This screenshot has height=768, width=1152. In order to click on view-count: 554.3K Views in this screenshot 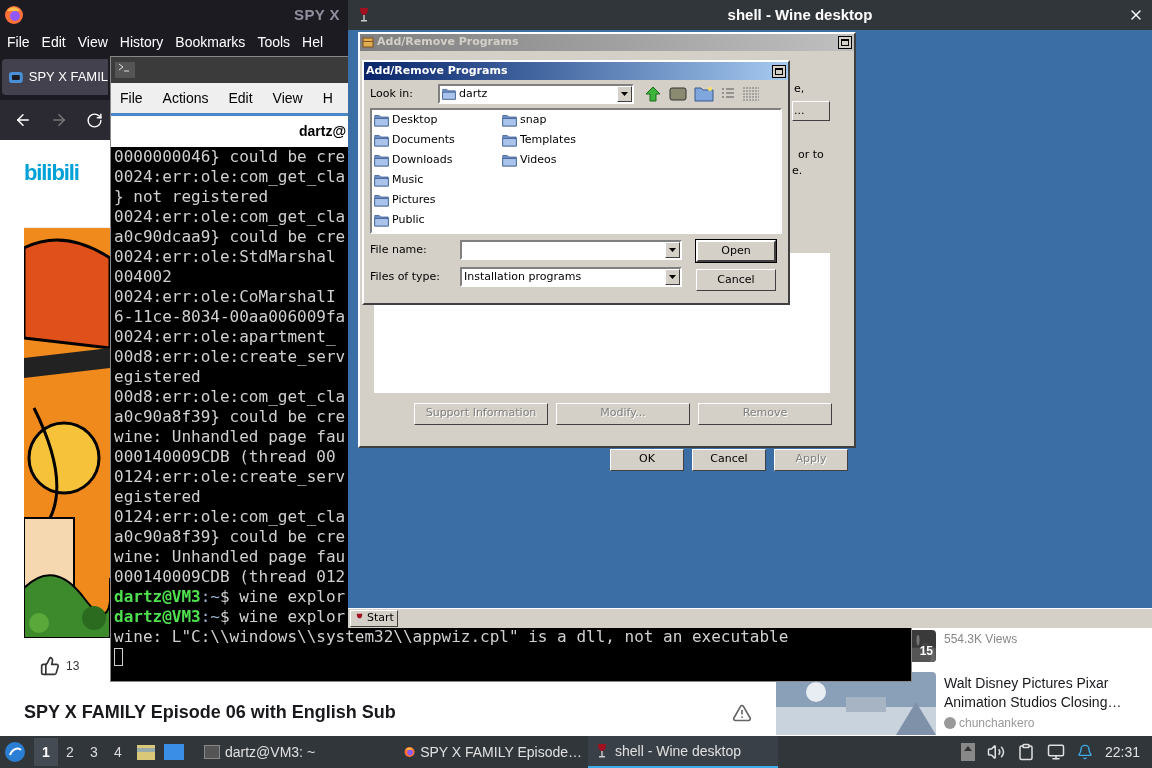, I will do `click(981, 639)`.